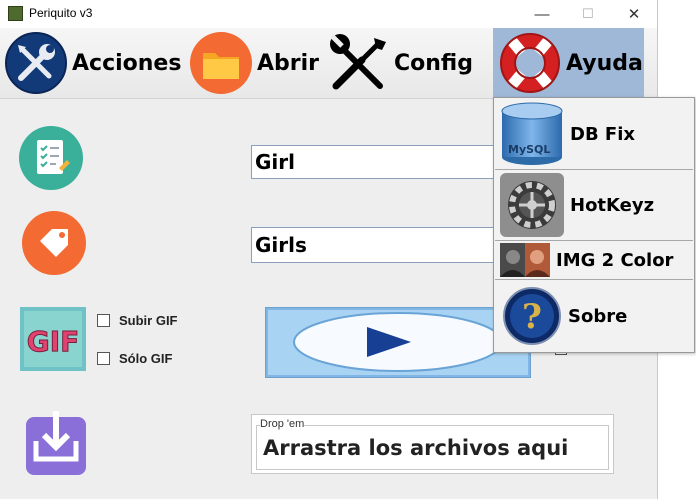 The height and width of the screenshot is (499, 696). Describe the element at coordinates (103, 320) in the screenshot. I see `subir-gif-box` at that location.